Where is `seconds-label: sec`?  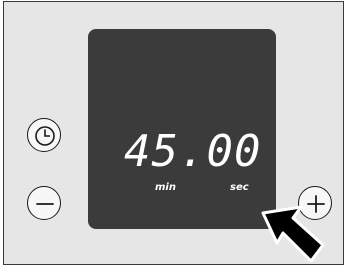
seconds-label: sec is located at coordinates (239, 187).